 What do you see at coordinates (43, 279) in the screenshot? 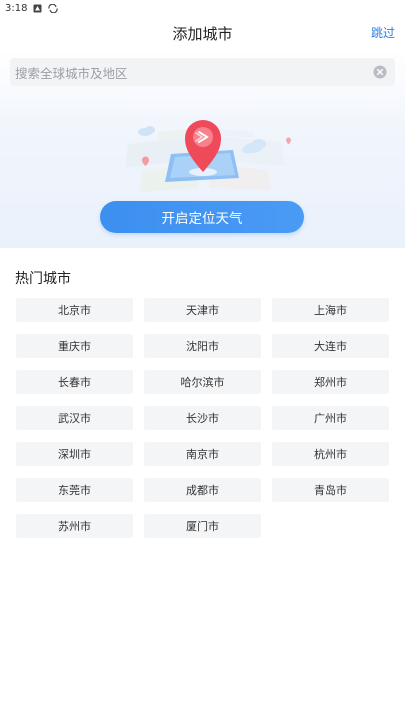
I see `hot-cities-title: 热门城市` at bounding box center [43, 279].